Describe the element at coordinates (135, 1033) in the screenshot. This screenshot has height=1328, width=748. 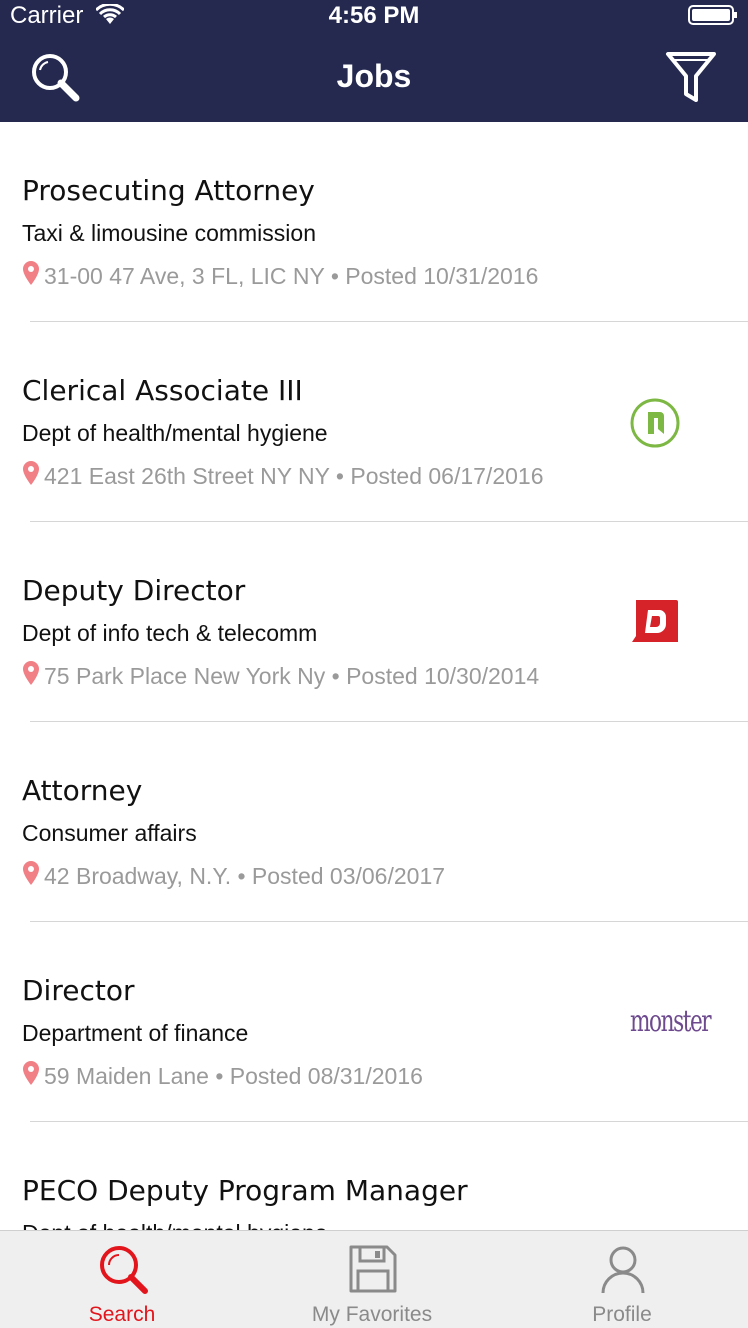
I see `job-department: Department of finance` at that location.